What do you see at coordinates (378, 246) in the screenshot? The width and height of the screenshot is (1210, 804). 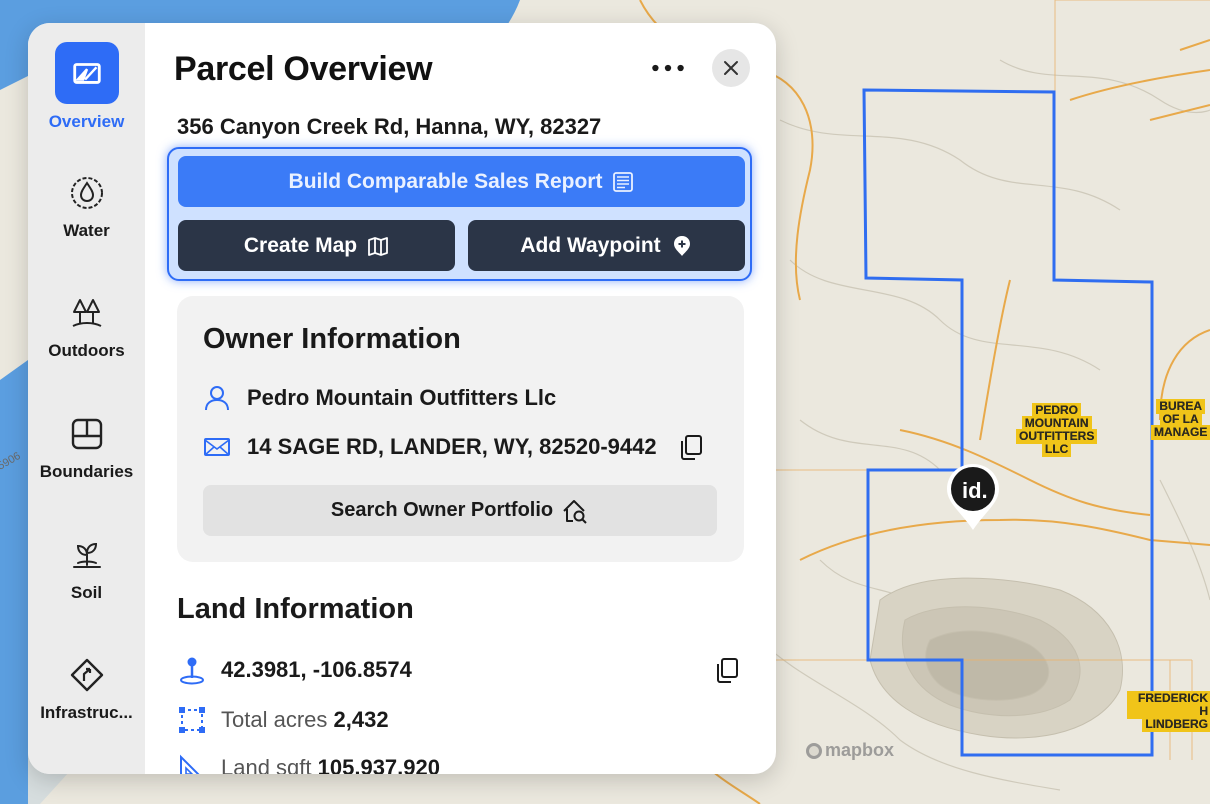 I see `map-icon` at bounding box center [378, 246].